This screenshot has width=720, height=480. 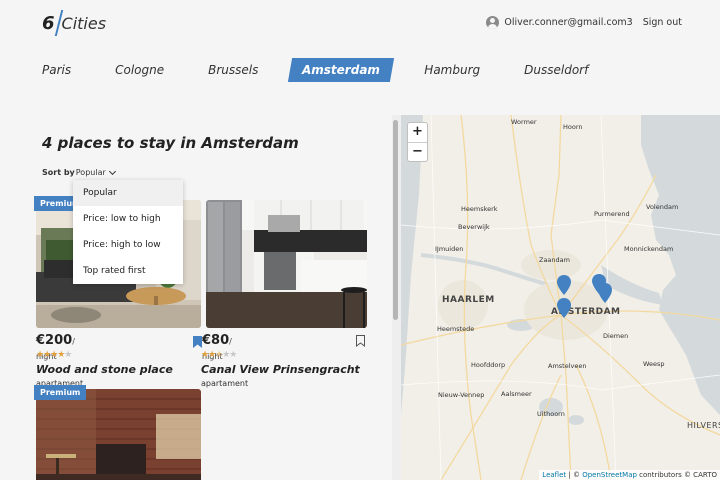 I want to click on map-label: Beverwijk, so click(x=474, y=227).